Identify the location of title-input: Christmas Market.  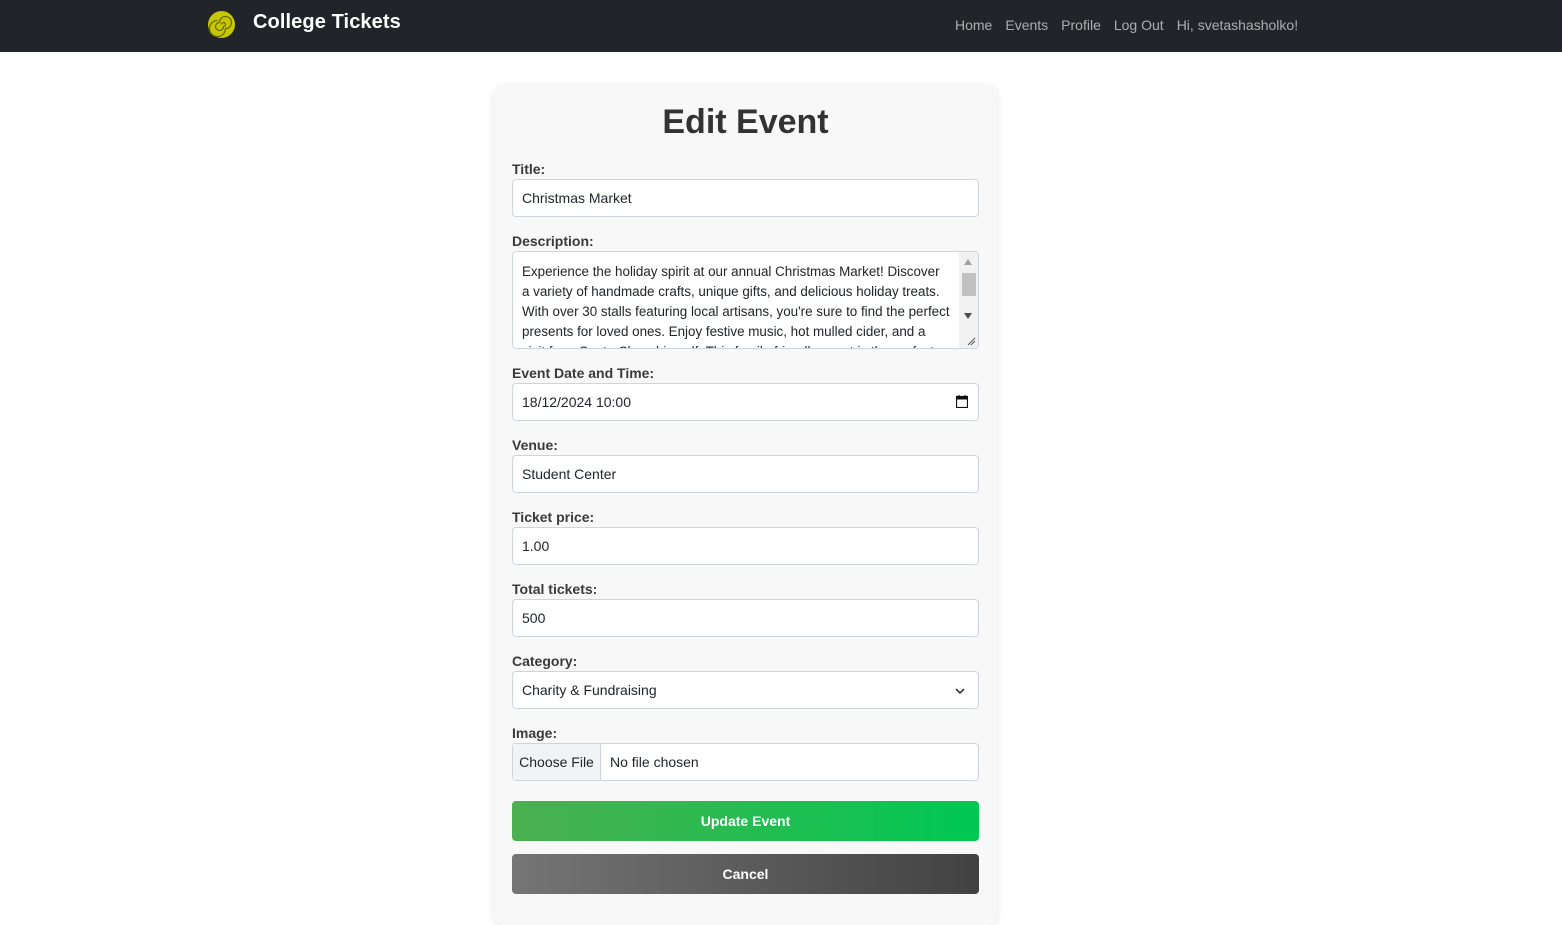
(745, 198).